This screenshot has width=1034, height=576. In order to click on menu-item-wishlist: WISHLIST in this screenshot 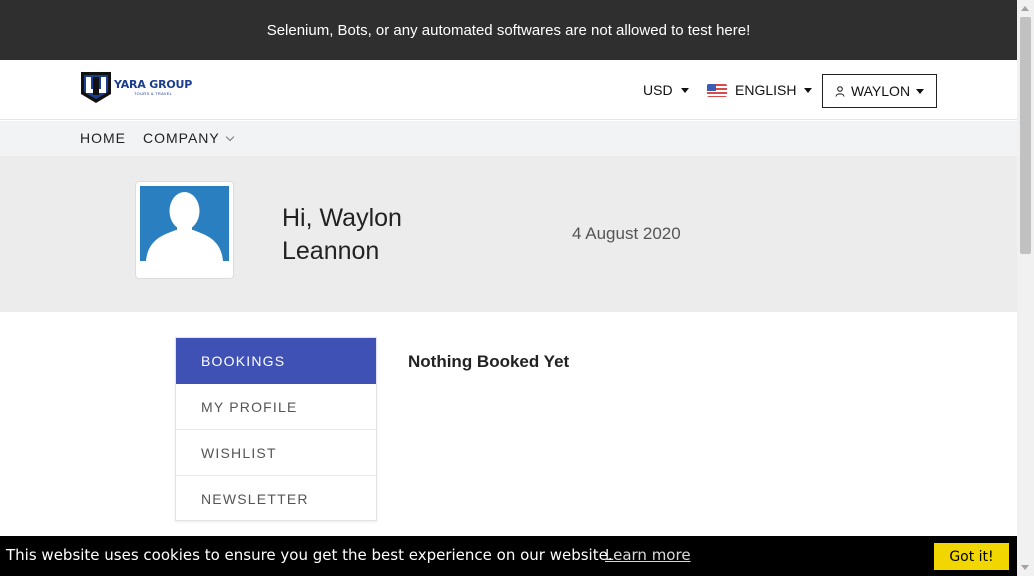, I will do `click(276, 453)`.